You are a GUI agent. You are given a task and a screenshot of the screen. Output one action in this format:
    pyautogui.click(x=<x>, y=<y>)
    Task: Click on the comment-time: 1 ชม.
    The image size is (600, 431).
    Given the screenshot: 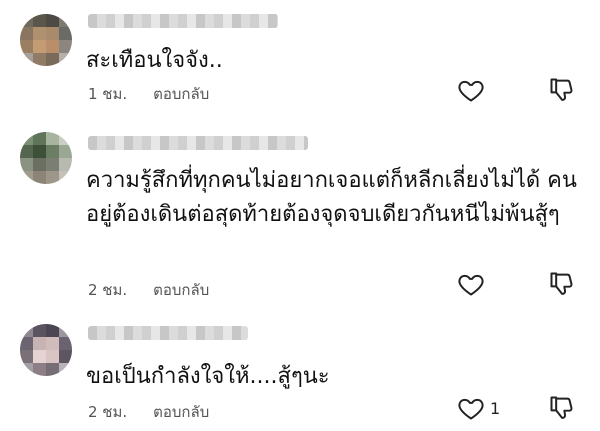 What is the action you would take?
    pyautogui.click(x=108, y=94)
    